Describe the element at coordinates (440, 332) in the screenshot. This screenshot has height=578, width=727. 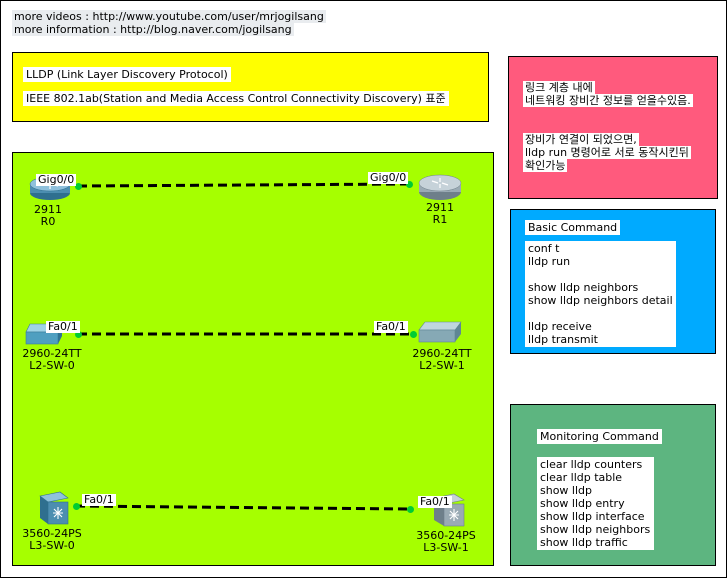
I see `l2-switch-1-icon` at that location.